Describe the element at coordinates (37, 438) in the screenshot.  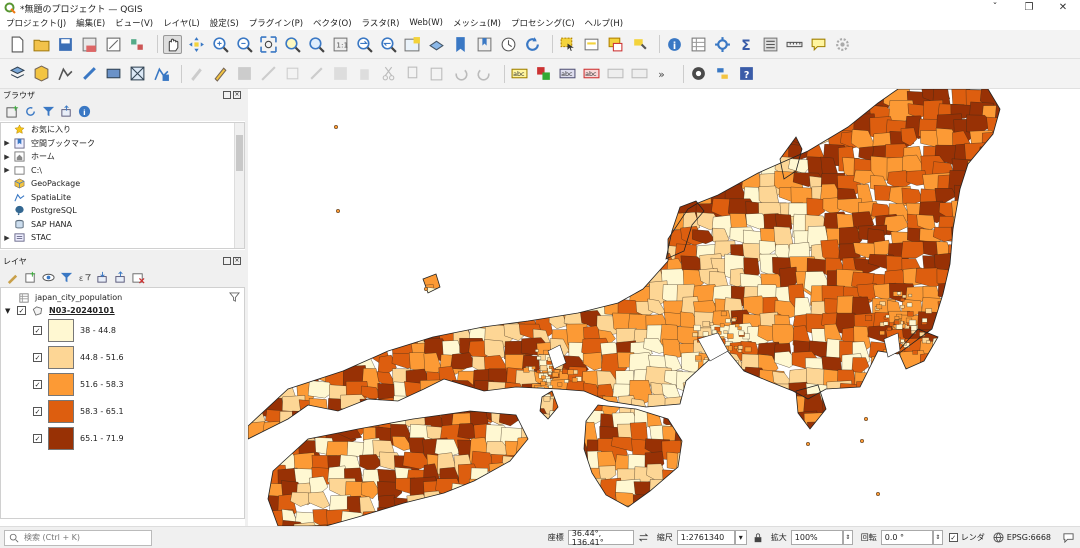
I see `legend-class-checkbox: ✓` at that location.